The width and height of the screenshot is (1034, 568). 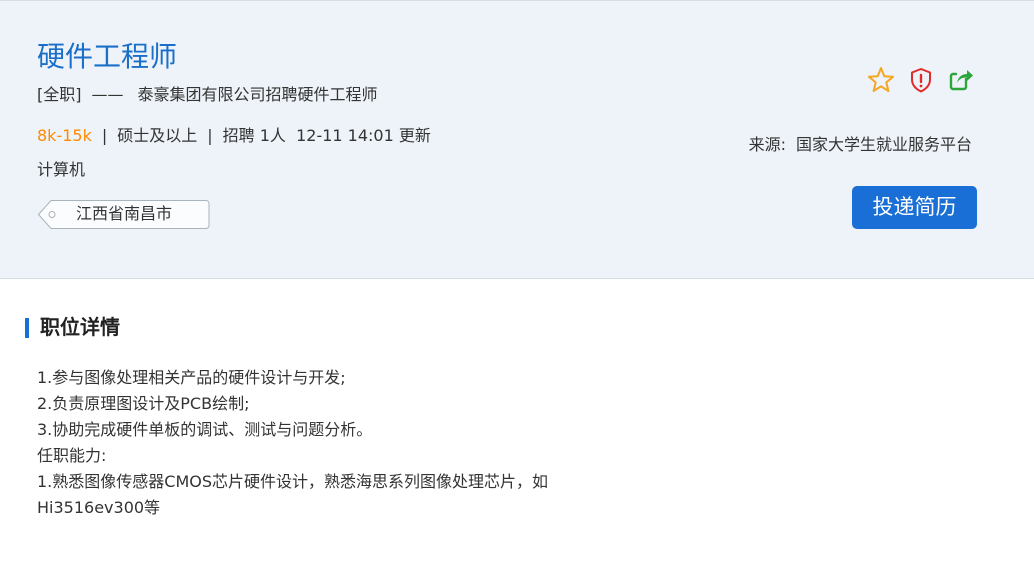 I want to click on apply-resume-button: 投递简历, so click(x=914, y=207).